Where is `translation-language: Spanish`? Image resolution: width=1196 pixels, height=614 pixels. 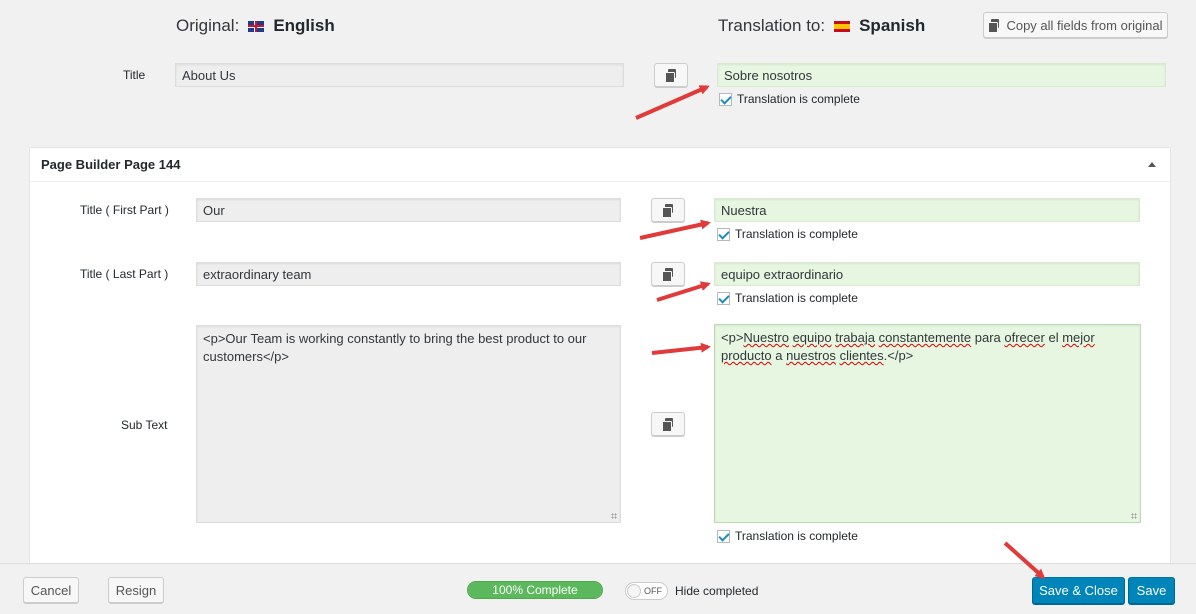
translation-language: Spanish is located at coordinates (892, 25).